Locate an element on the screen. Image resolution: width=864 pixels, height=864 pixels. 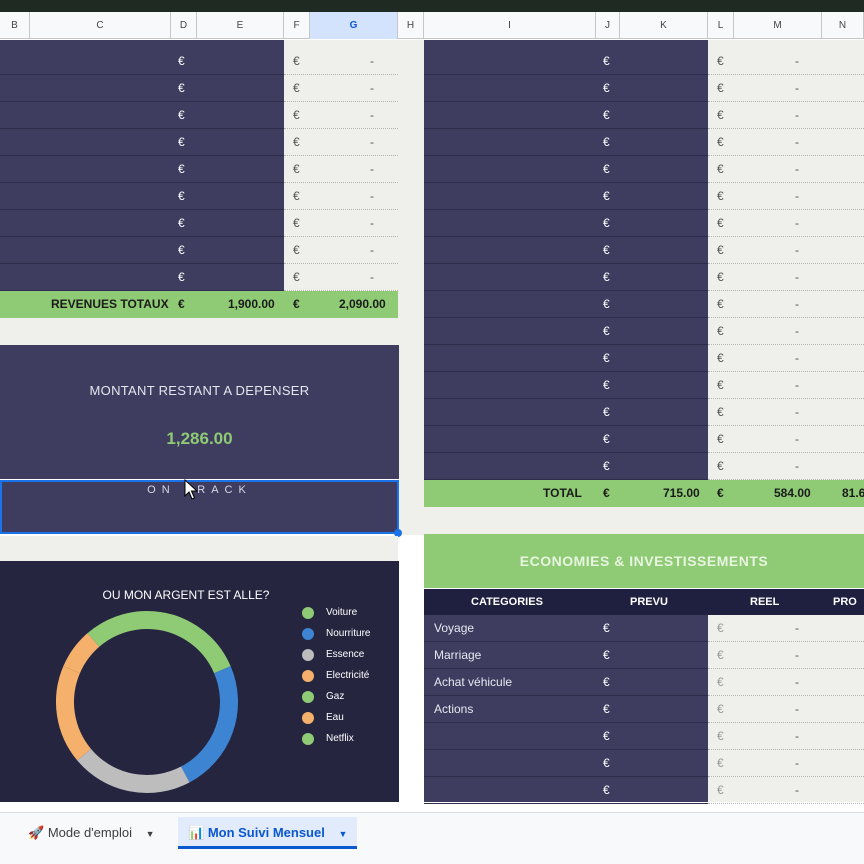
economies-category: Actions is located at coordinates (453, 709).